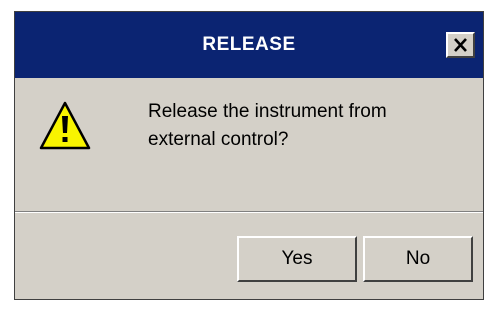  What do you see at coordinates (297, 259) in the screenshot?
I see `yes-button: Yes` at bounding box center [297, 259].